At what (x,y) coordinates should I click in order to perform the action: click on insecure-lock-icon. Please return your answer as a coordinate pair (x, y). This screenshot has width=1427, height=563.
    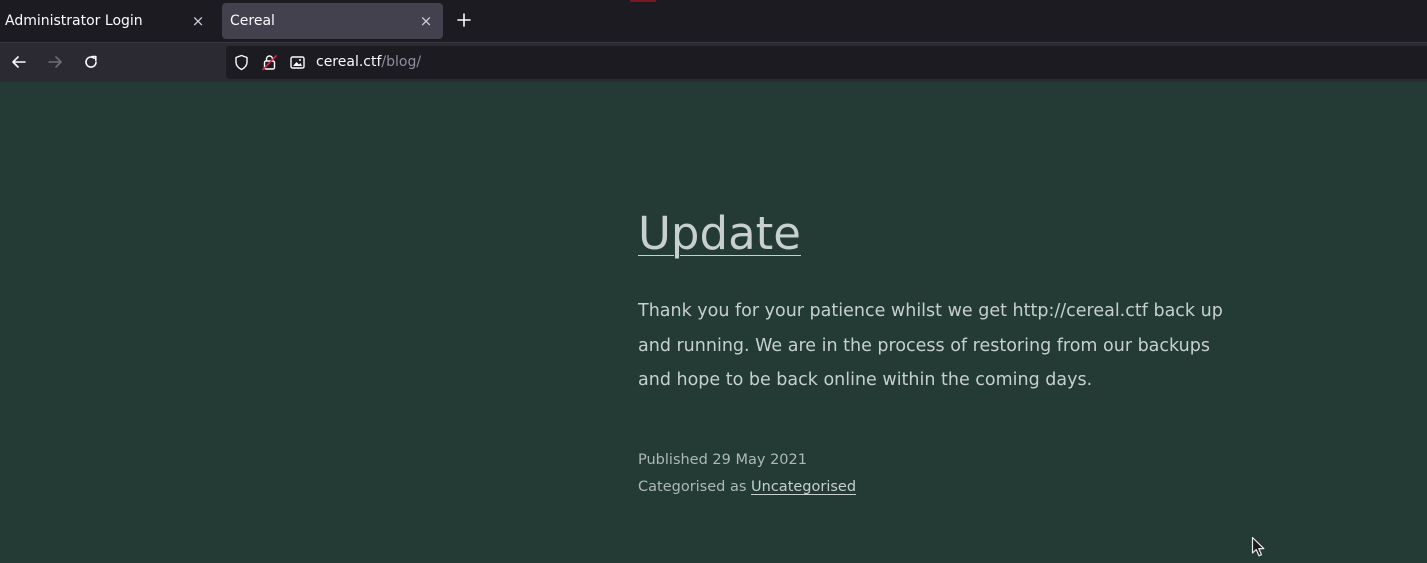
    Looking at the image, I should click on (269, 62).